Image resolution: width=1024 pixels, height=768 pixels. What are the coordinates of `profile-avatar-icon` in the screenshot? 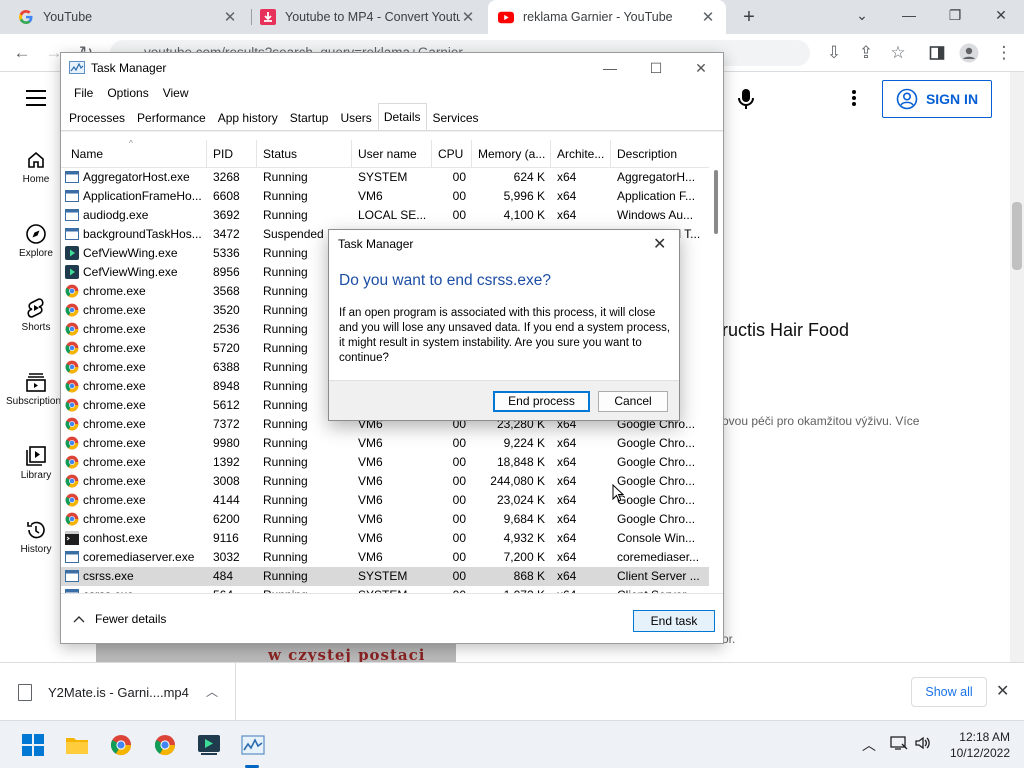 It's located at (969, 53).